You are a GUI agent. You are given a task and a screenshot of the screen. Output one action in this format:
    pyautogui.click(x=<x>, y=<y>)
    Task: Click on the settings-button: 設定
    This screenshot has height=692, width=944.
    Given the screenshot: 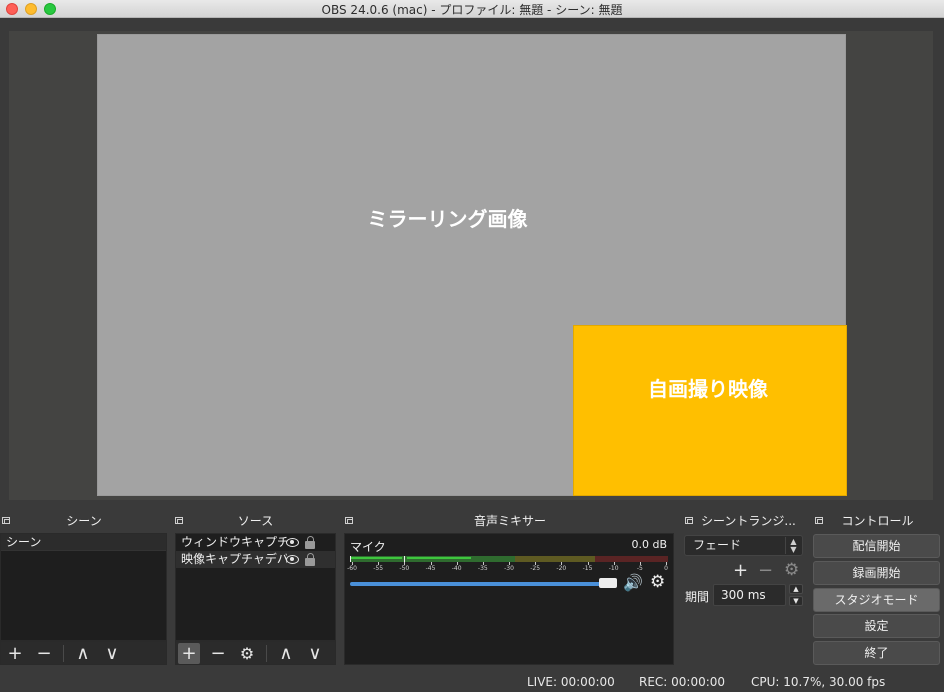 What is the action you would take?
    pyautogui.click(x=876, y=626)
    